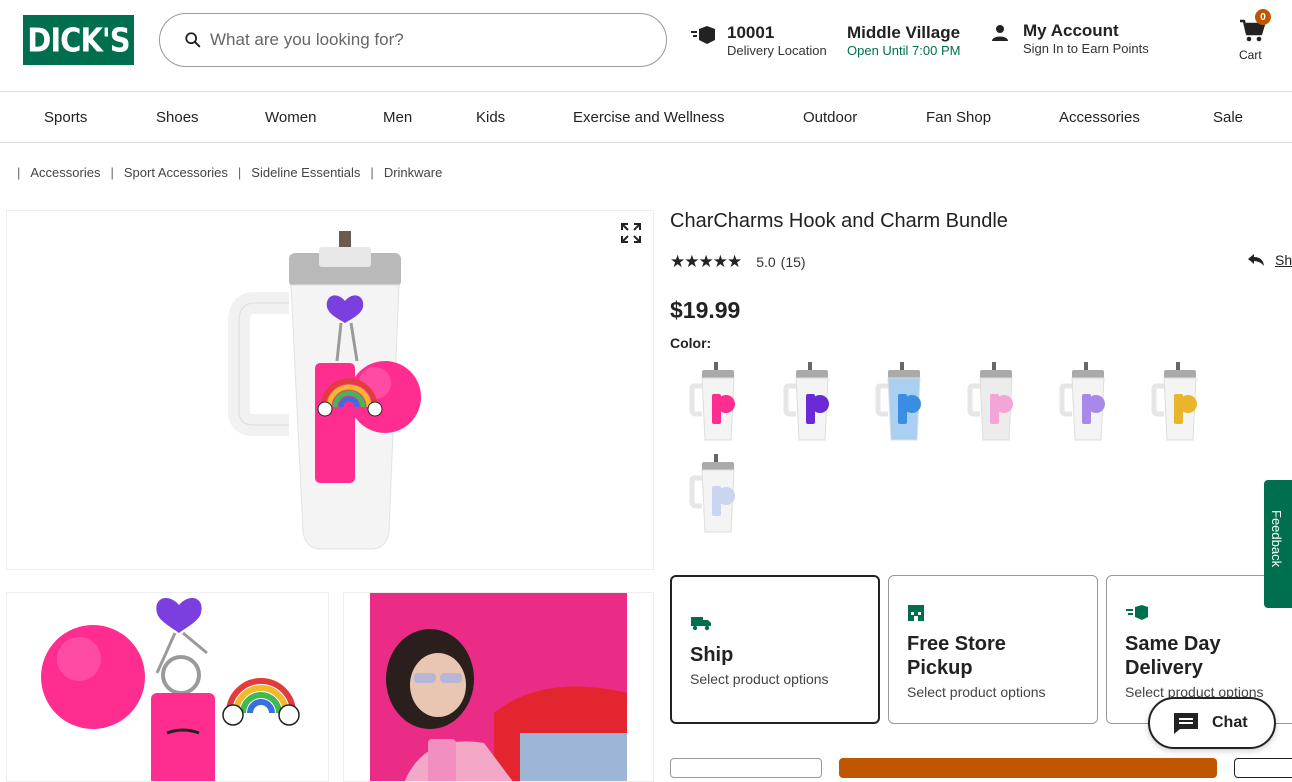 Image resolution: width=1292 pixels, height=782 pixels. Describe the element at coordinates (1071, 30) in the screenshot. I see `account-title: My Account` at that location.